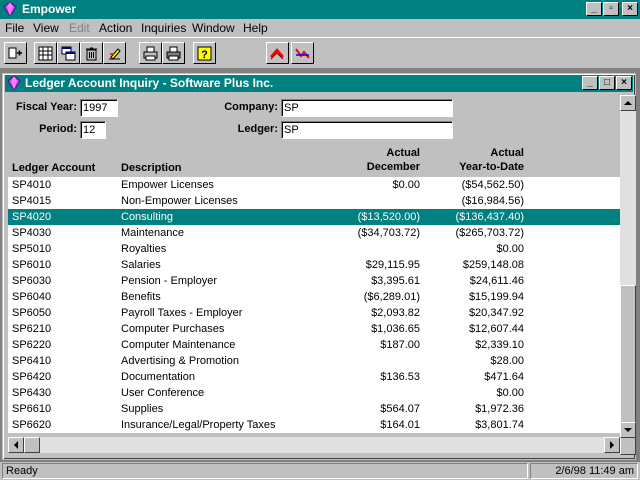  I want to click on cell-ytd: ($265,703.72), so click(490, 233).